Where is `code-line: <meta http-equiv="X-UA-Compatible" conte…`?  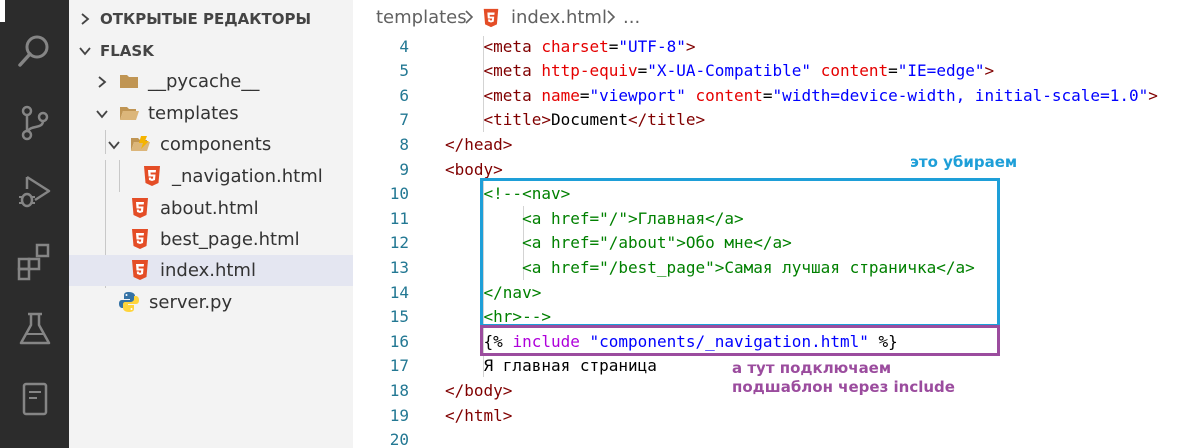 code-line: <meta http-equiv="X-UA-Compatible" conte… is located at coordinates (720, 71).